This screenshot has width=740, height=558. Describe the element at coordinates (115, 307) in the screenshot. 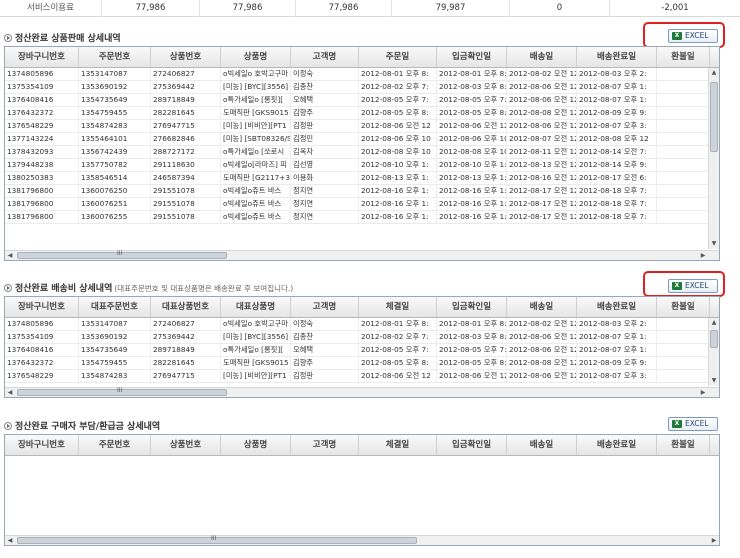

I see `column-header: 대표주문번호` at that location.